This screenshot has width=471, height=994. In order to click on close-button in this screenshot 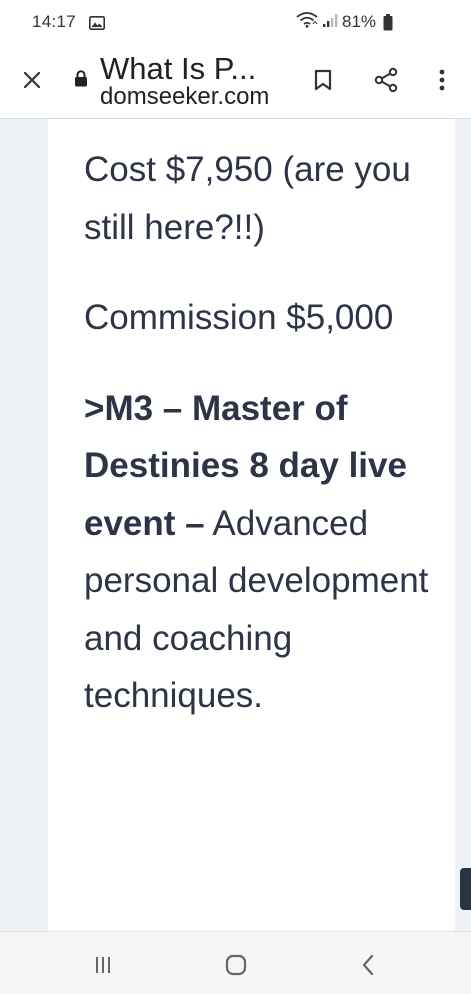, I will do `click(32, 80)`.